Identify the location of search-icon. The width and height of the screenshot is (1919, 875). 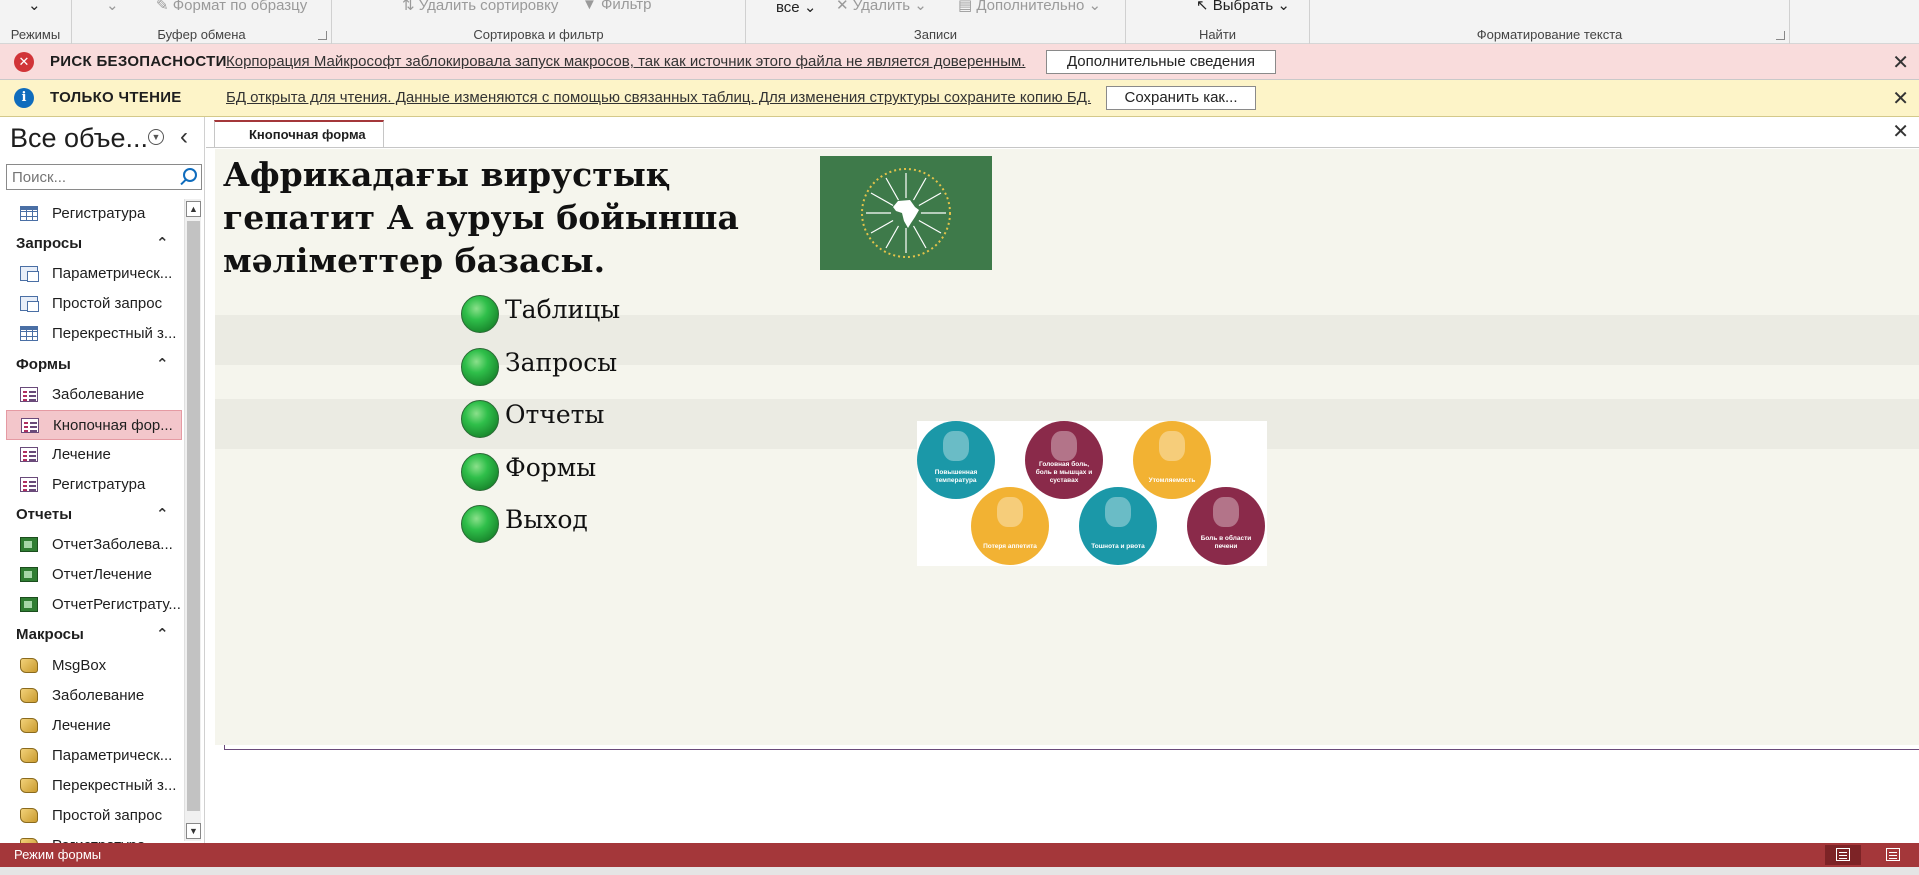
(190, 175).